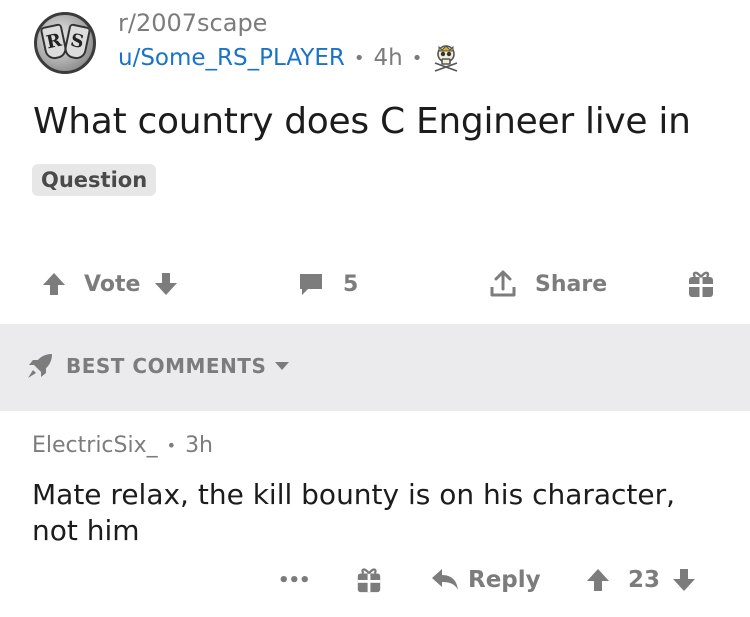  I want to click on comment-age: 3h, so click(199, 445).